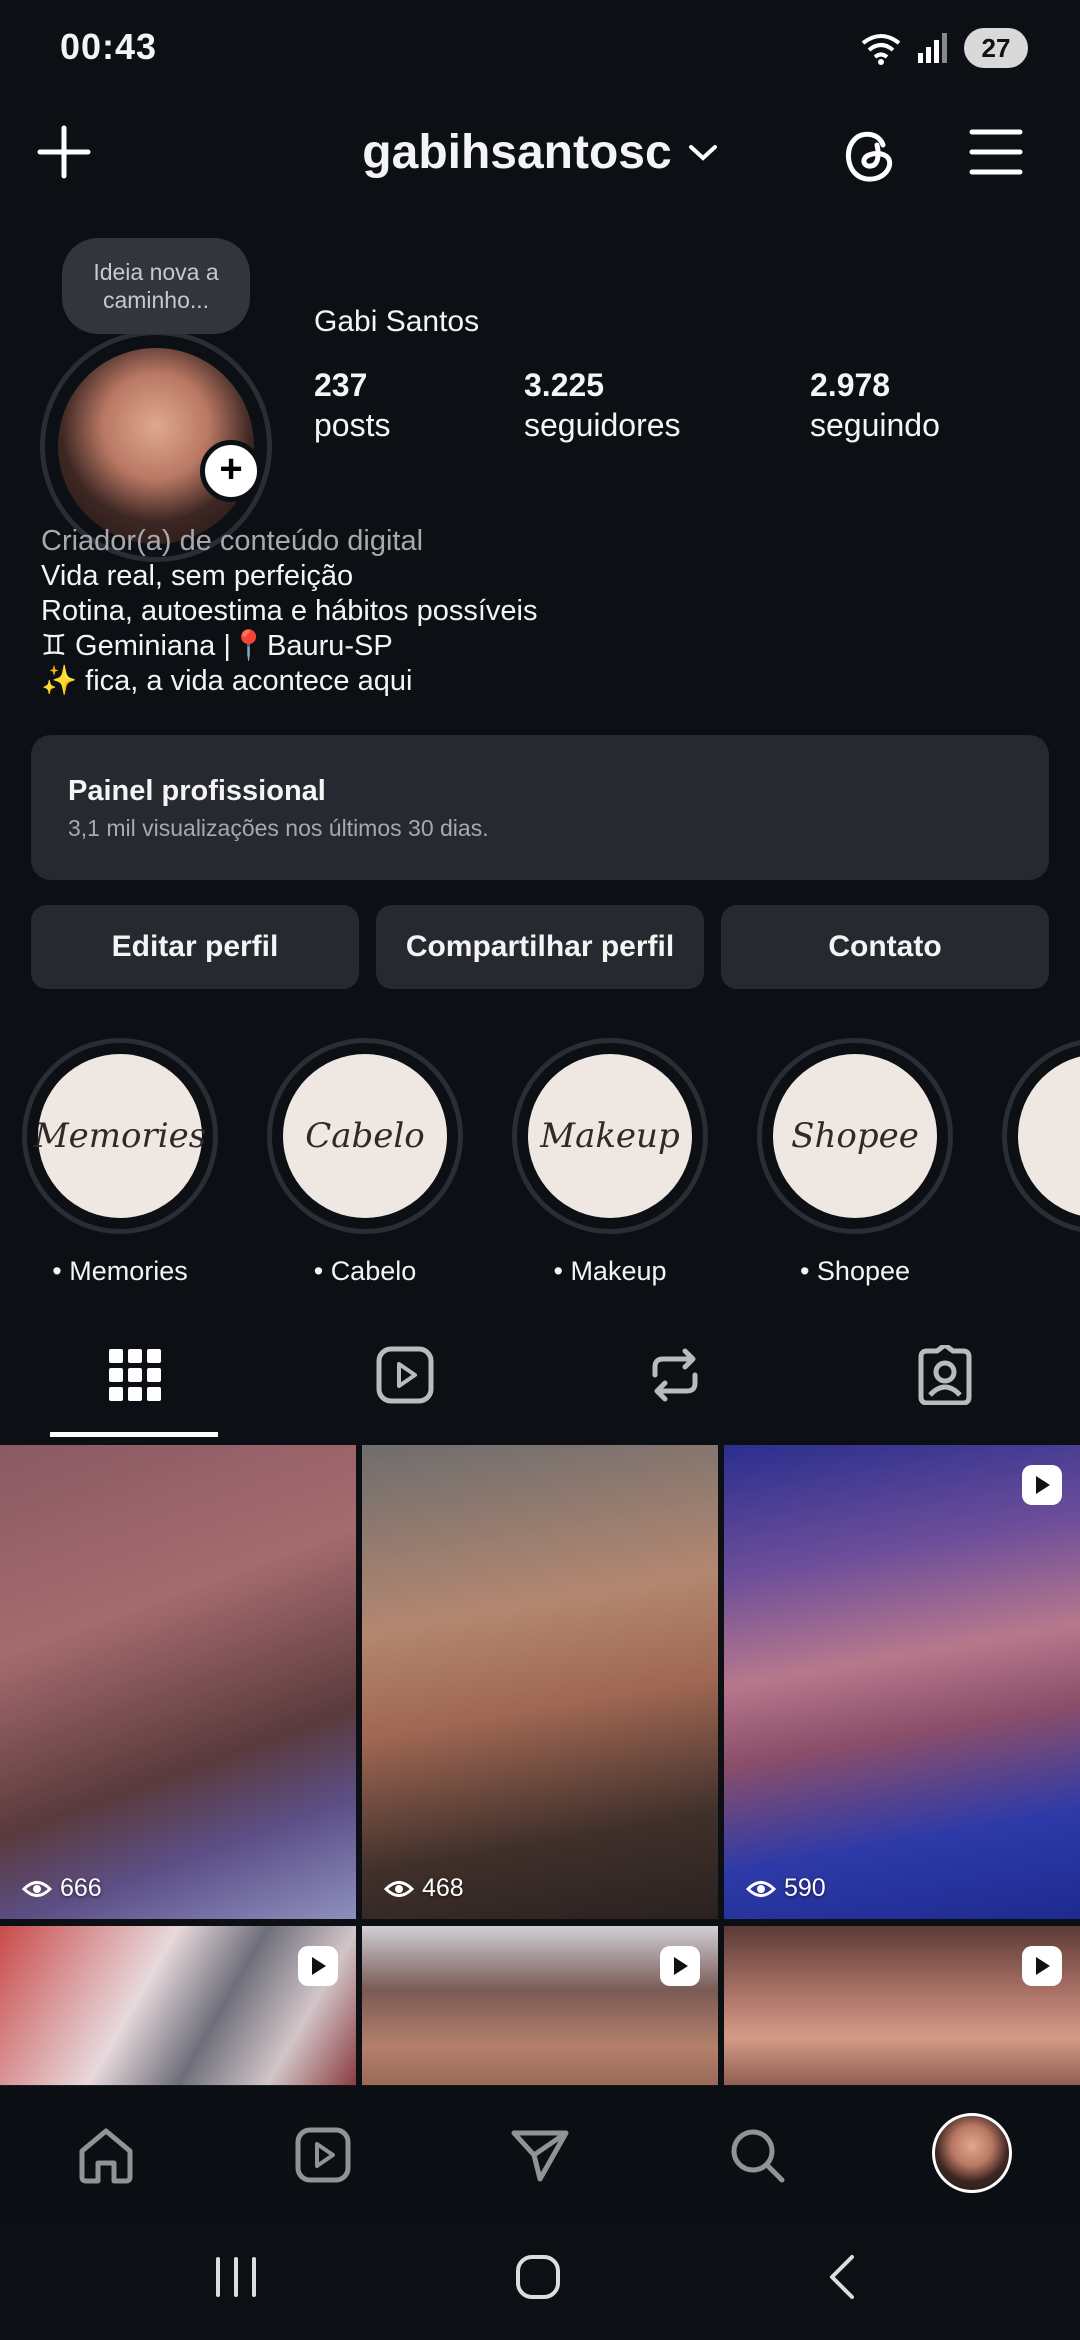 This screenshot has width=1080, height=2340. I want to click on wifi-icon, so click(881, 49).